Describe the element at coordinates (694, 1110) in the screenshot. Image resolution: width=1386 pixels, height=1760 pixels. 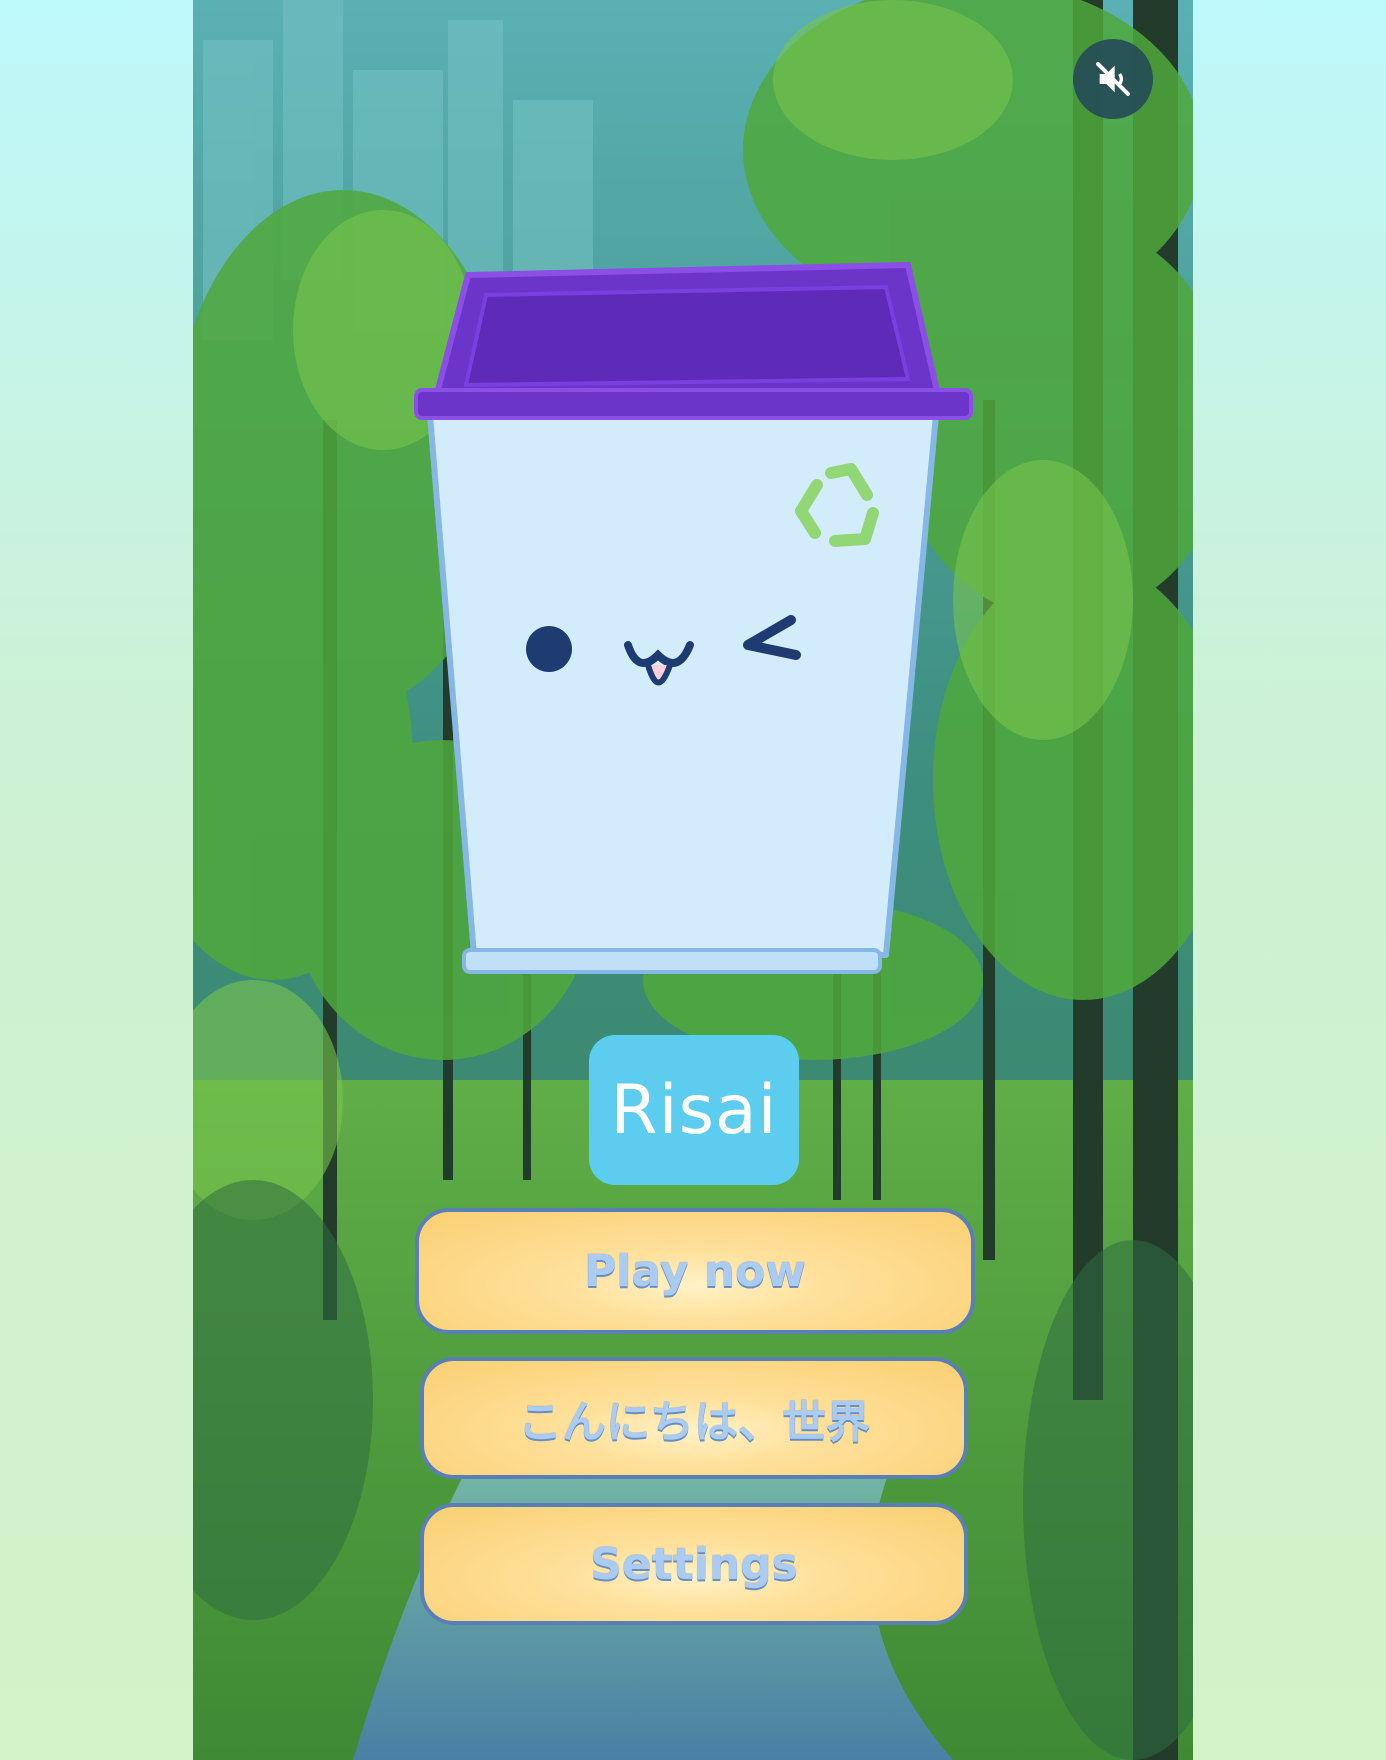
I see `game-title: Risai` at that location.